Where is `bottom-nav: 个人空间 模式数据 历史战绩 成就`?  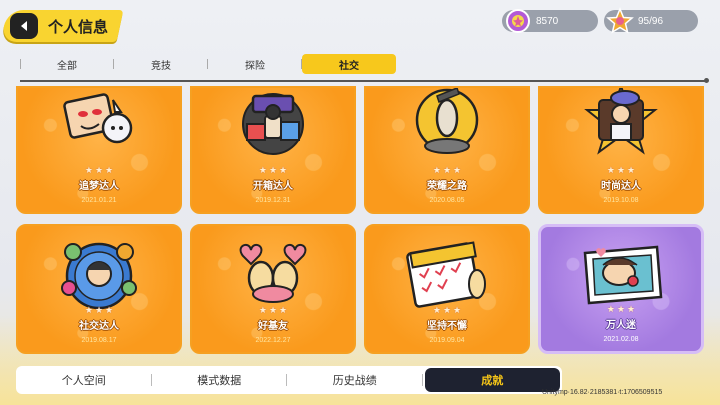
bottom-nav: 个人空间 模式数据 历史战绩 成就 is located at coordinates (289, 380).